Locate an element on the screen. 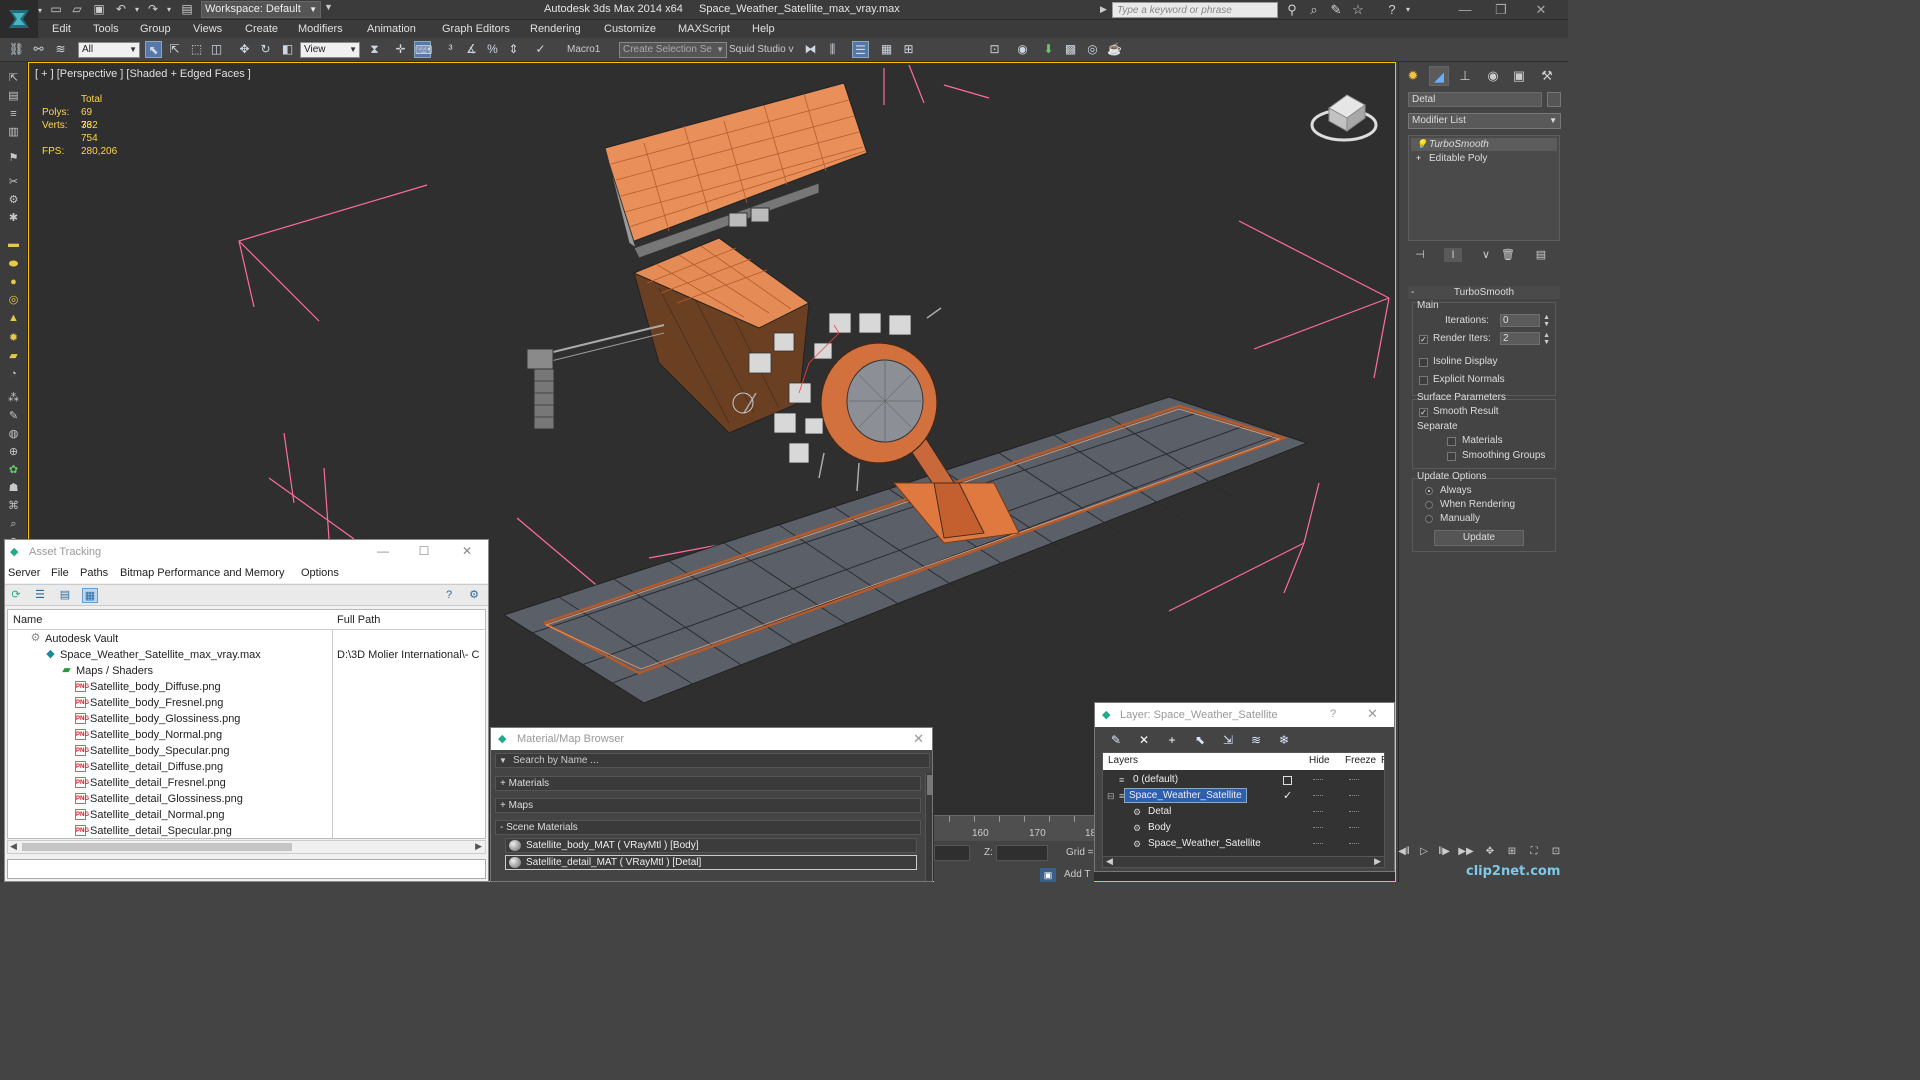 This screenshot has height=1080, width=1920. modify-icon: ▤ is located at coordinates (13, 96).